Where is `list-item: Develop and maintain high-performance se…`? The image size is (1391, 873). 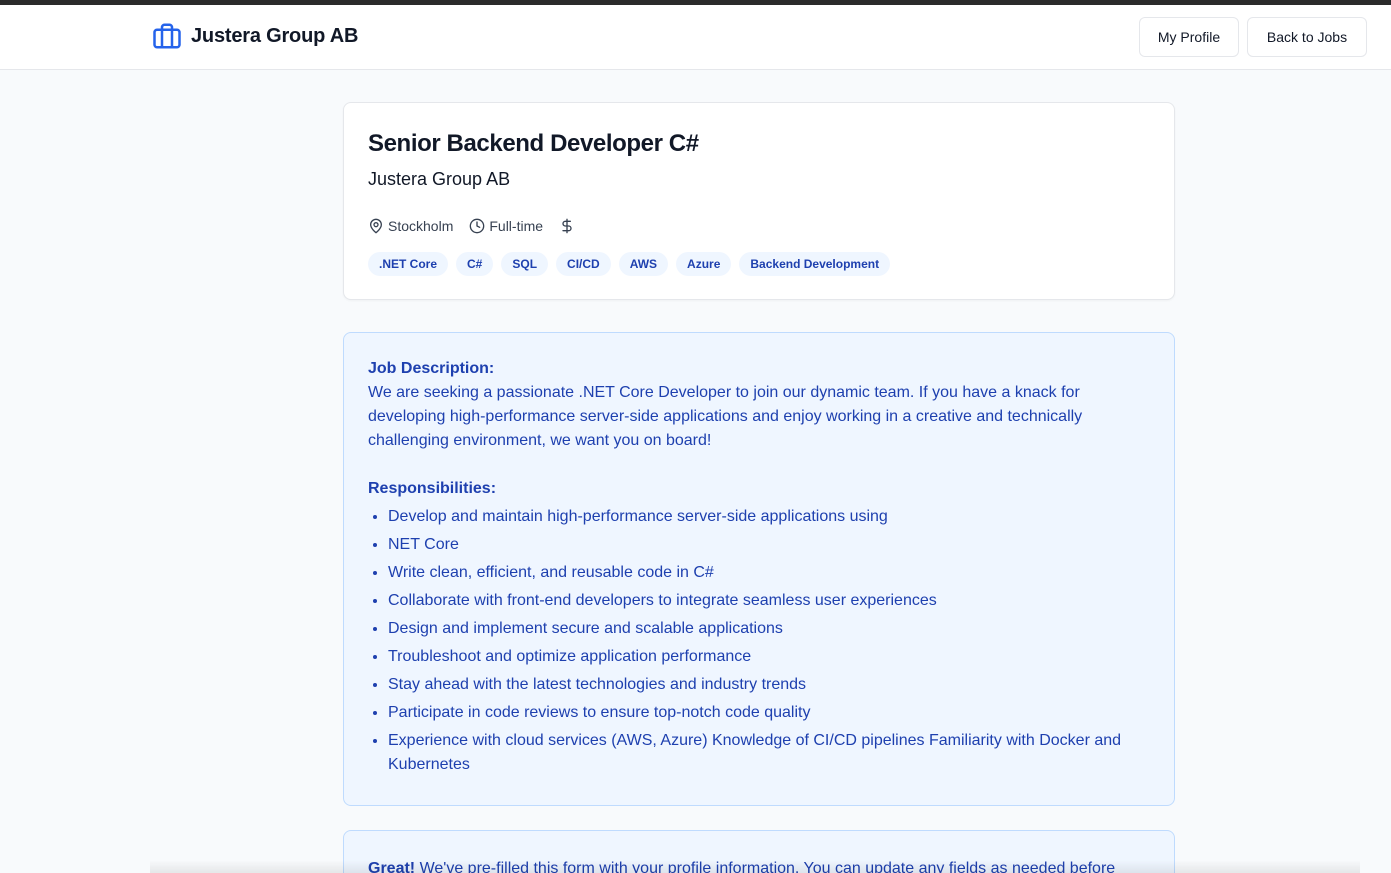
list-item: Develop and maintain high-performance se… is located at coordinates (768, 517).